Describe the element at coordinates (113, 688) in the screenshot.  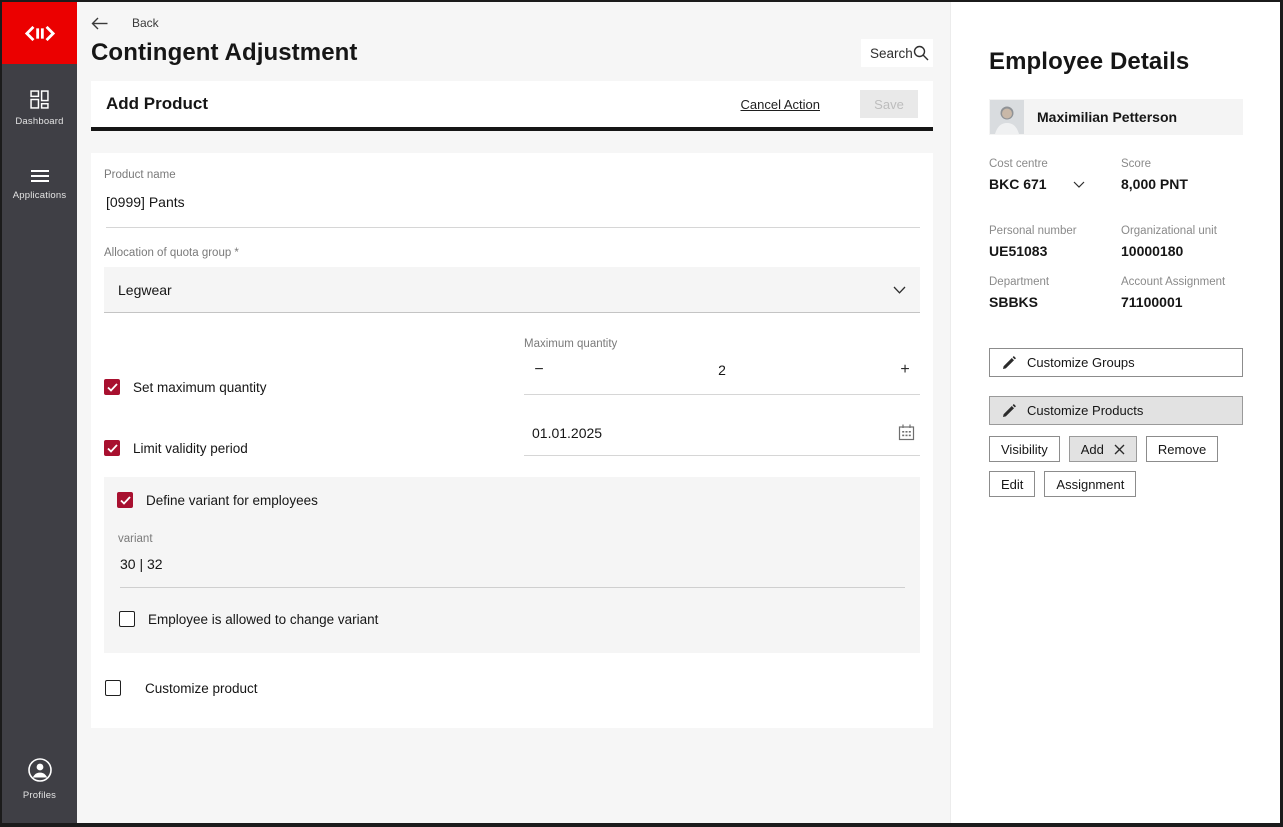
I see `customize-product-checkbox` at that location.